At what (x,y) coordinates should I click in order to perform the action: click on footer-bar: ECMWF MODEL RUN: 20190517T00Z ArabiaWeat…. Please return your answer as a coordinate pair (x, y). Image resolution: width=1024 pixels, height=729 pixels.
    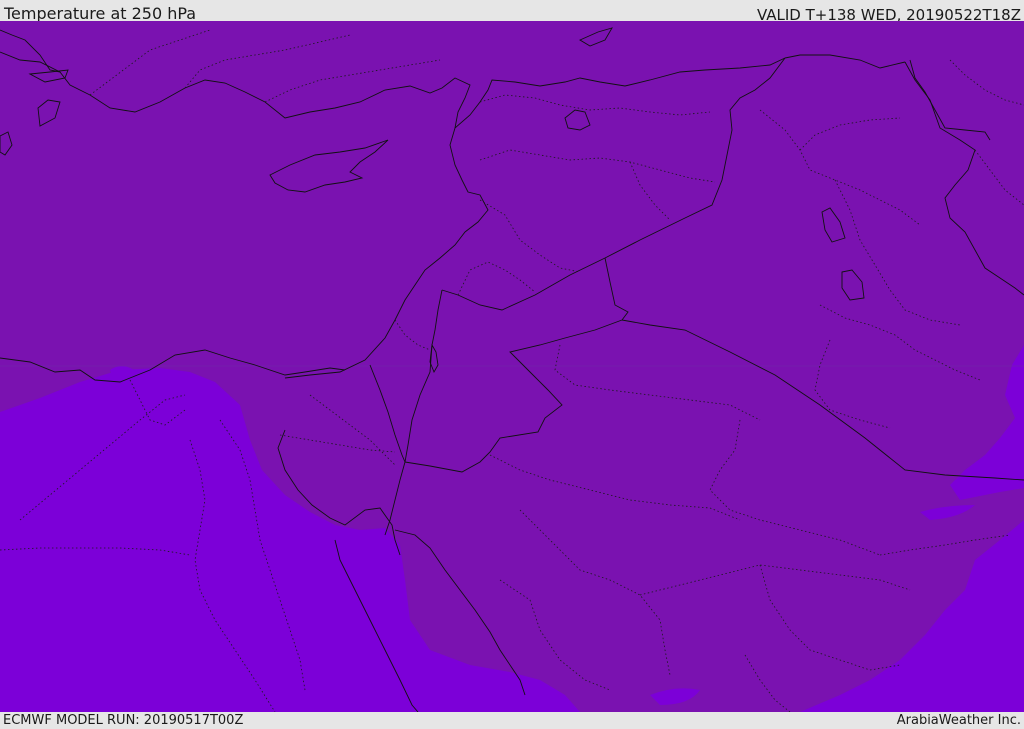
    Looking at the image, I should click on (512, 720).